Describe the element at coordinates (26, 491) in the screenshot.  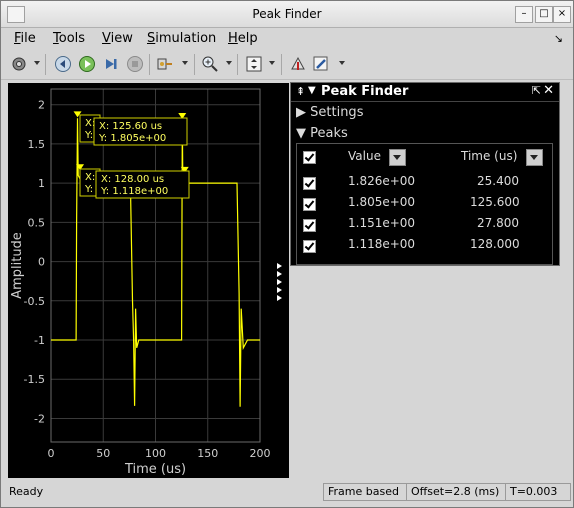
I see `status-ready: Ready` at that location.